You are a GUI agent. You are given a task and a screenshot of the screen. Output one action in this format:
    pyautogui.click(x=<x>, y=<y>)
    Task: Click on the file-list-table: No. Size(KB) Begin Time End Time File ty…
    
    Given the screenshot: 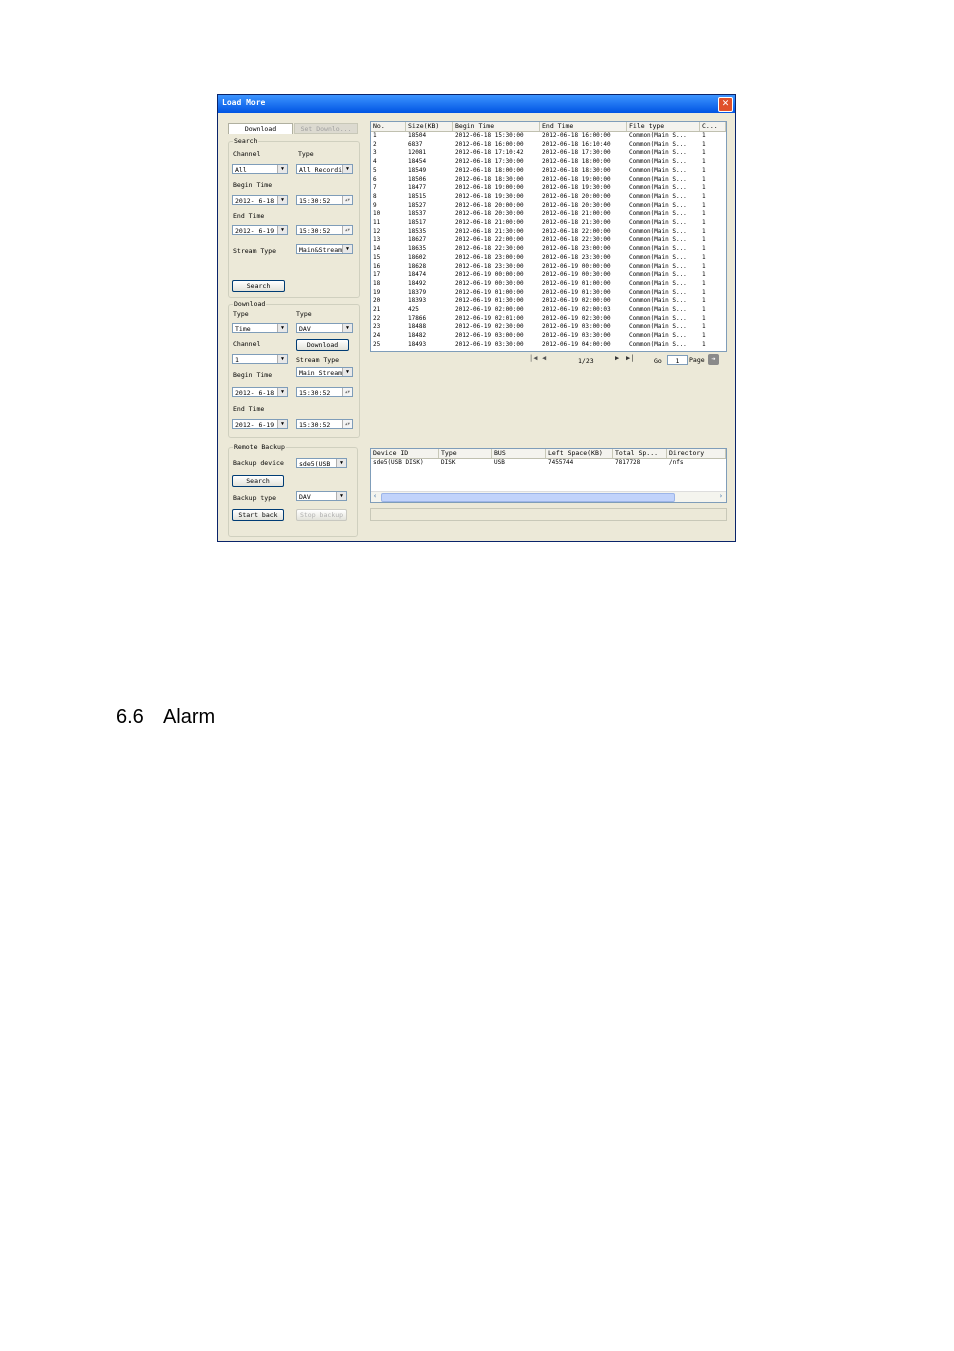 What is the action you would take?
    pyautogui.click(x=548, y=236)
    